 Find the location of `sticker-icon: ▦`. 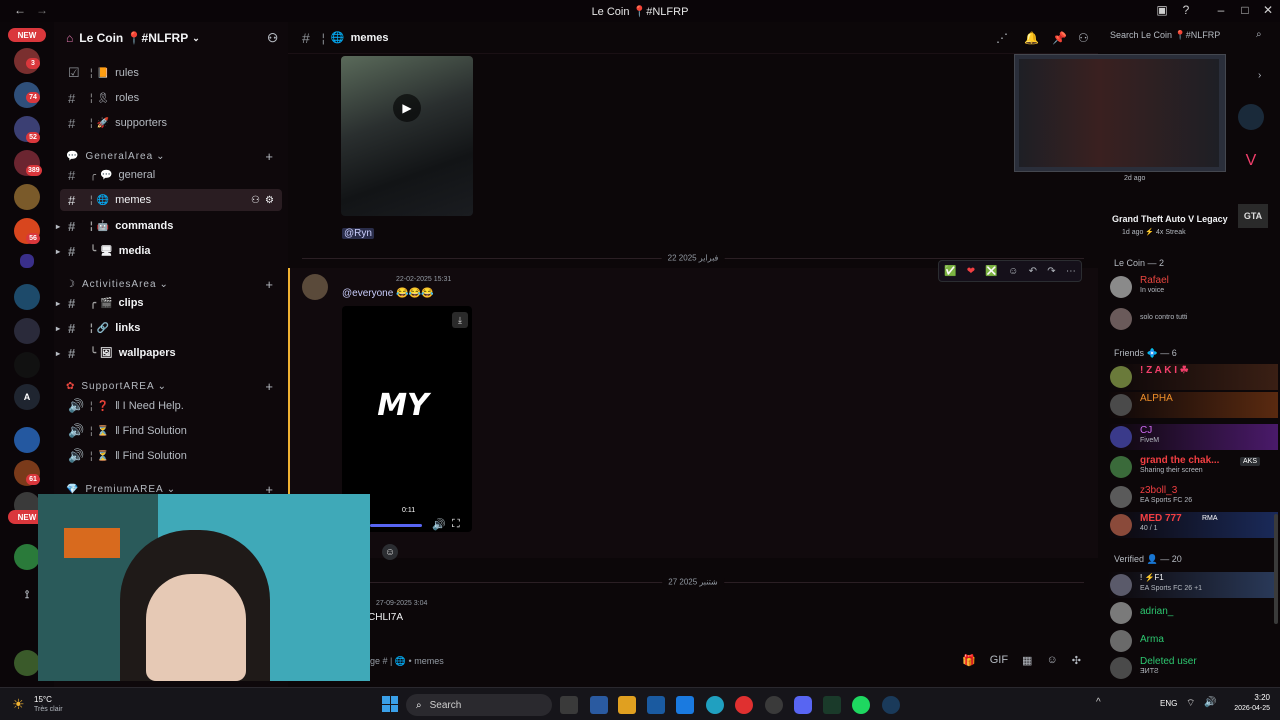

sticker-icon: ▦ is located at coordinates (1027, 660).